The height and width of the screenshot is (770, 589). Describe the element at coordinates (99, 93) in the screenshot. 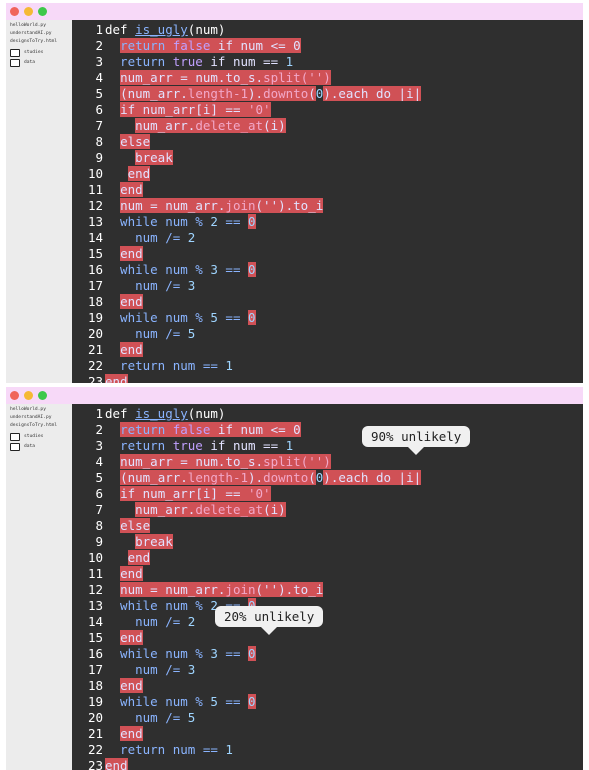

I see `line-number: 5` at that location.